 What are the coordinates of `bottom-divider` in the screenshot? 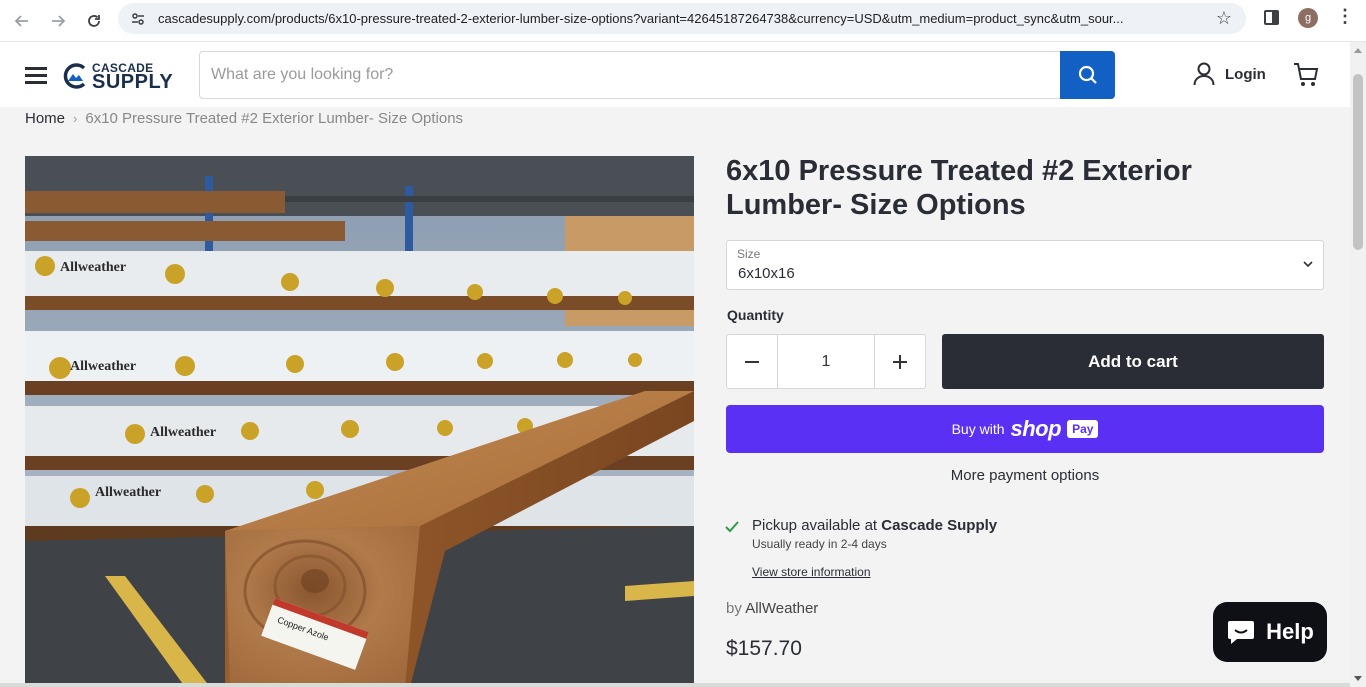 It's located at (675, 685).